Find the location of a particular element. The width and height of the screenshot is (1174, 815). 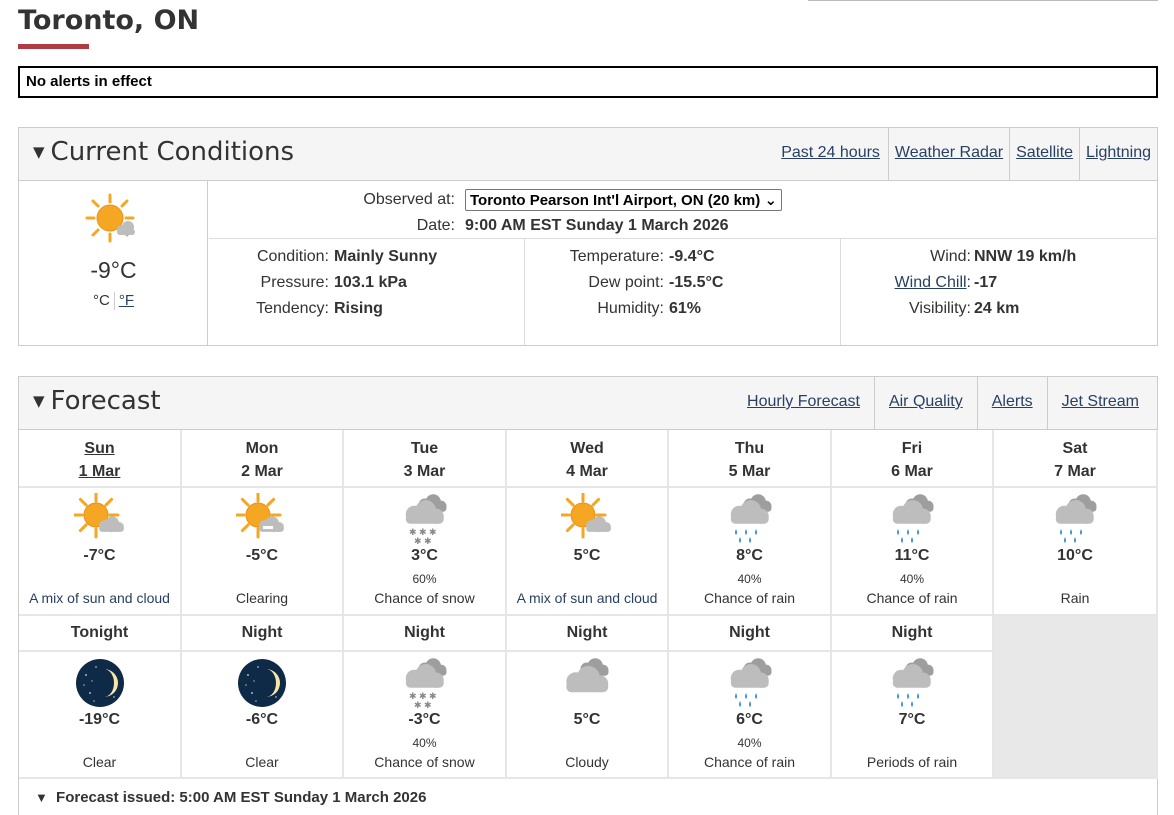

windchill-value: -17 is located at coordinates (986, 282).